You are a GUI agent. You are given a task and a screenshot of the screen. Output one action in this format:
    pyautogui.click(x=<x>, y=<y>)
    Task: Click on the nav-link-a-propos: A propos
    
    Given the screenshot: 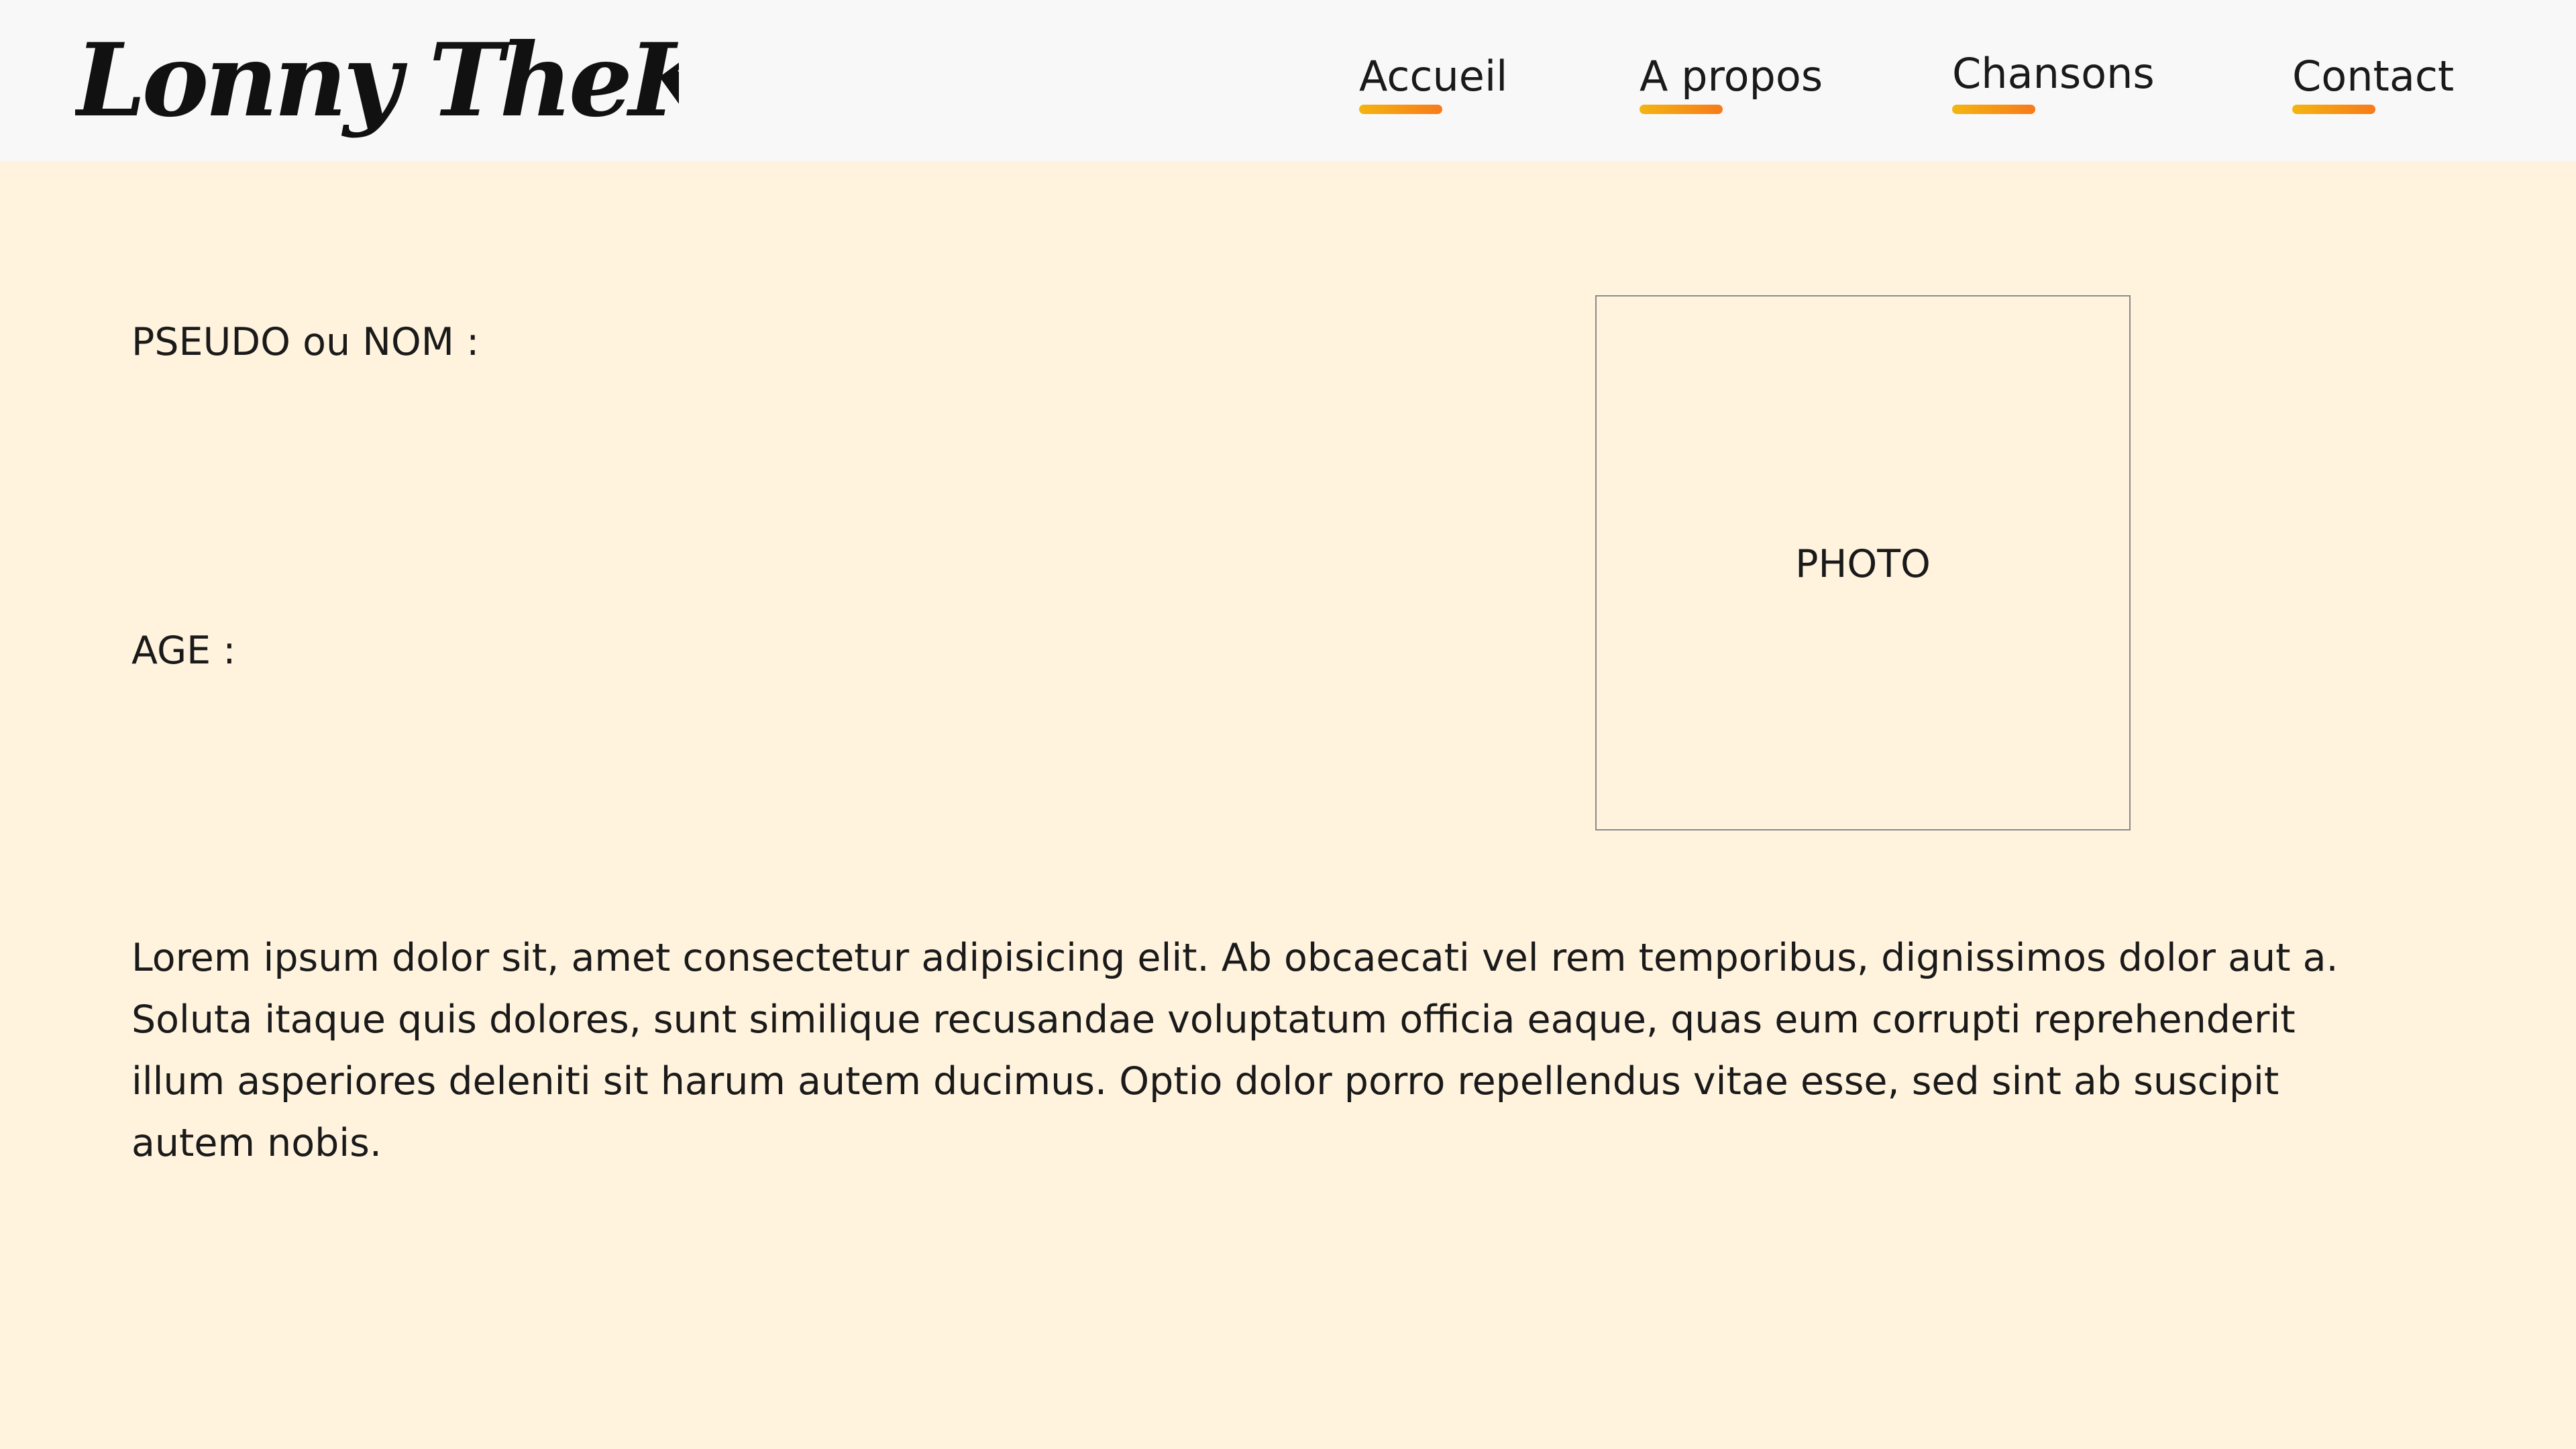 What is the action you would take?
    pyautogui.click(x=1731, y=82)
    